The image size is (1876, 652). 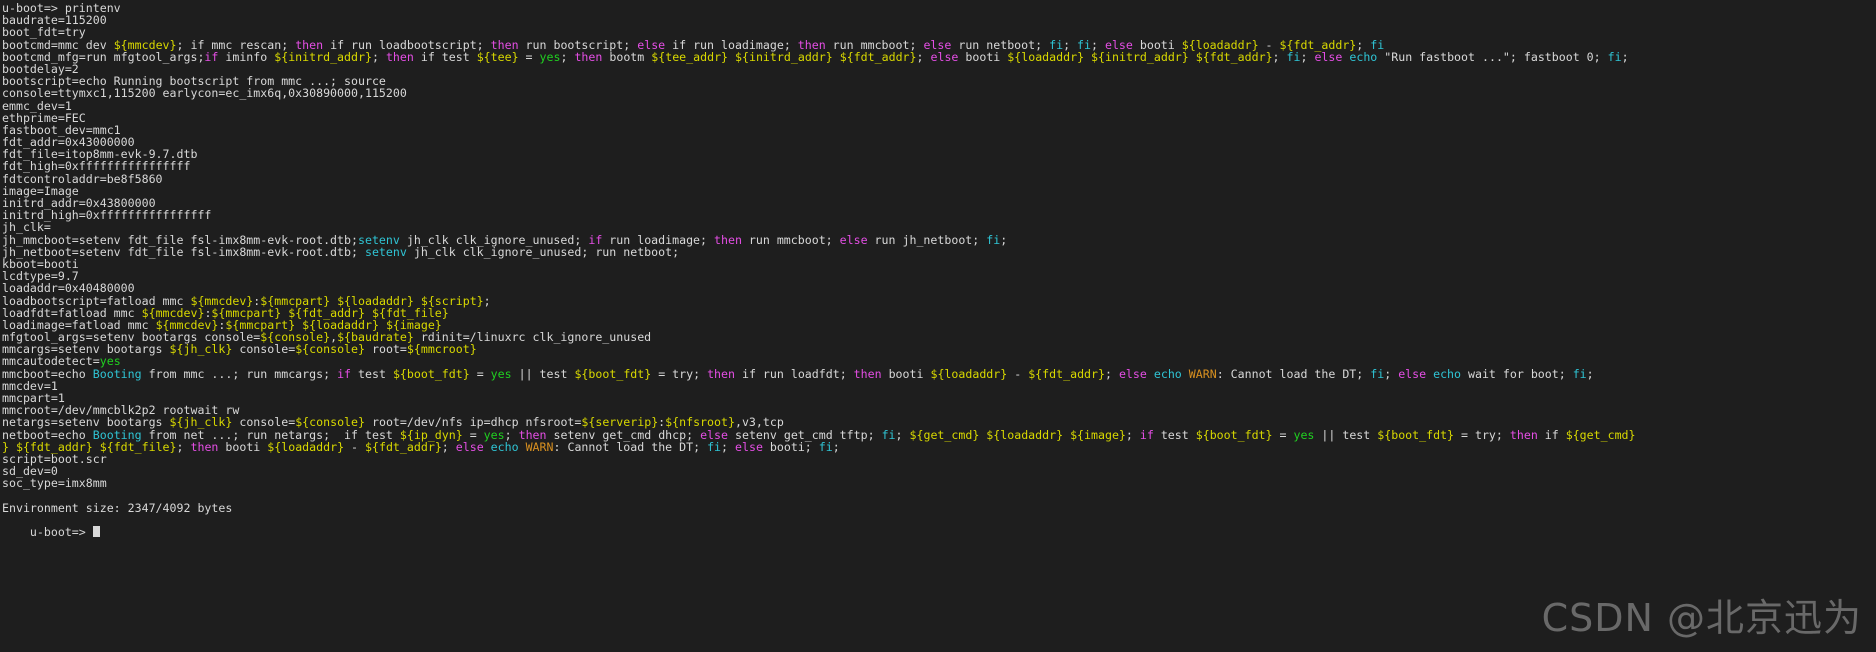 I want to click on terminal-text-segment: wait for boot;, so click(x=1517, y=373).